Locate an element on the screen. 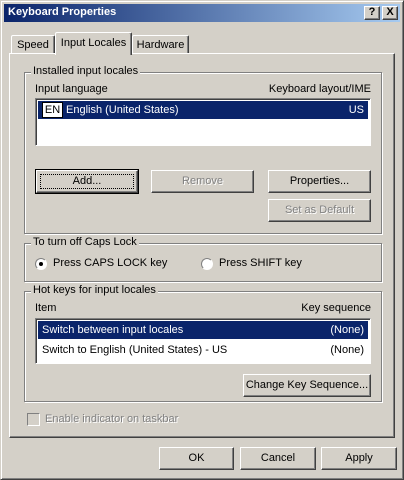 This screenshot has height=480, width=404. radio-selected-dot is located at coordinates (41, 264).